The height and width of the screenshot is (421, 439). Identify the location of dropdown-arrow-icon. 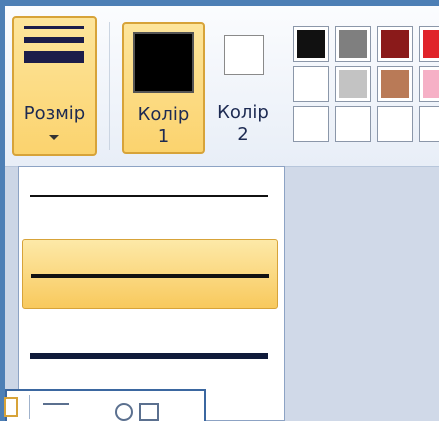
(54, 137).